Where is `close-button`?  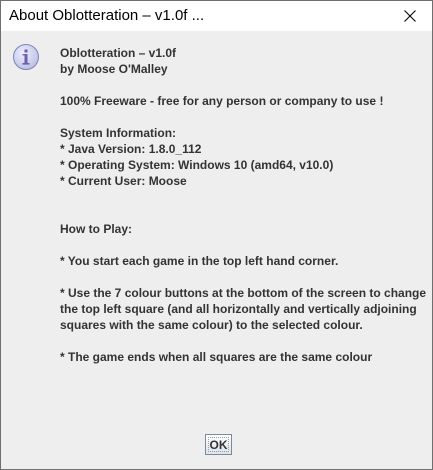 close-button is located at coordinates (410, 16).